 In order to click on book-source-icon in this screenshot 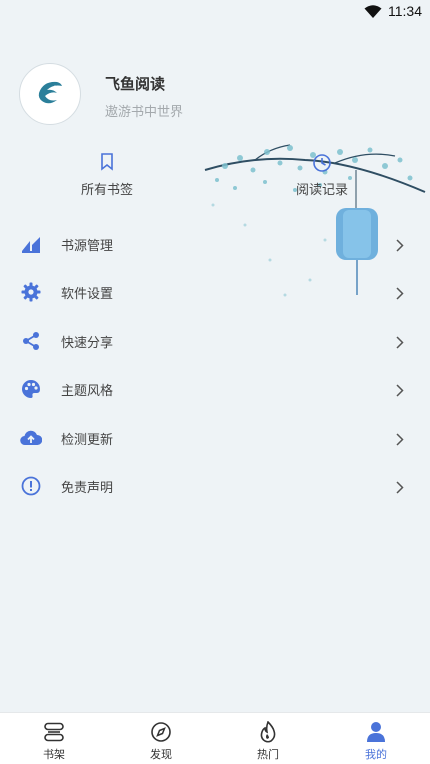, I will do `click(31, 244)`.